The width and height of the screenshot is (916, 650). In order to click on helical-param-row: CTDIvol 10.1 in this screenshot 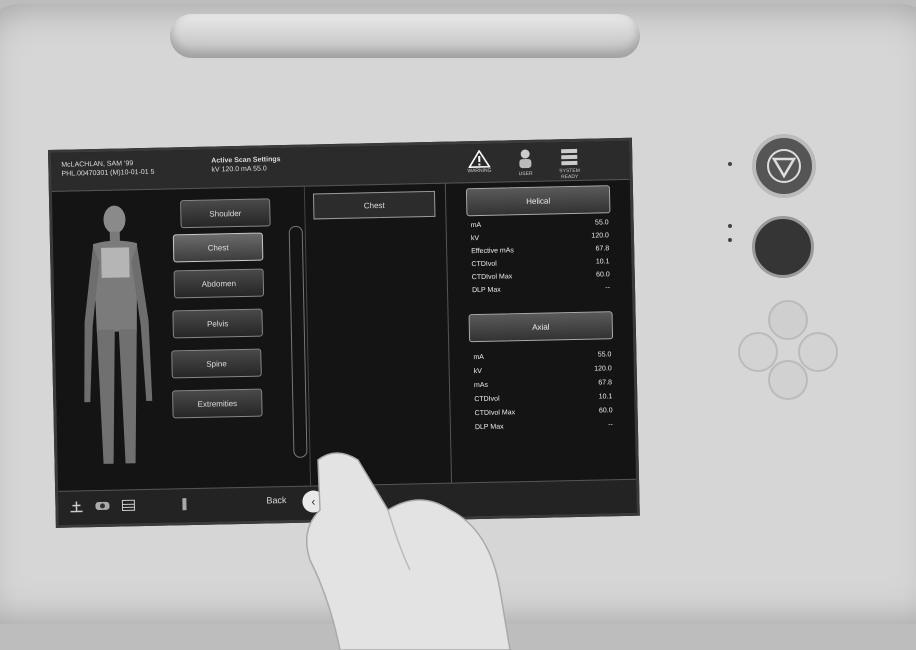, I will do `click(540, 265)`.